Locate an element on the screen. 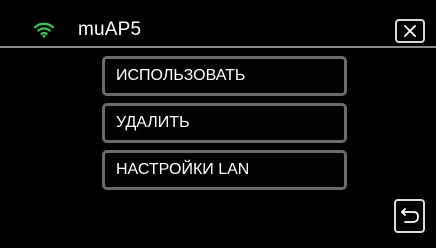 The height and width of the screenshot is (248, 436). back-button is located at coordinates (409, 216).